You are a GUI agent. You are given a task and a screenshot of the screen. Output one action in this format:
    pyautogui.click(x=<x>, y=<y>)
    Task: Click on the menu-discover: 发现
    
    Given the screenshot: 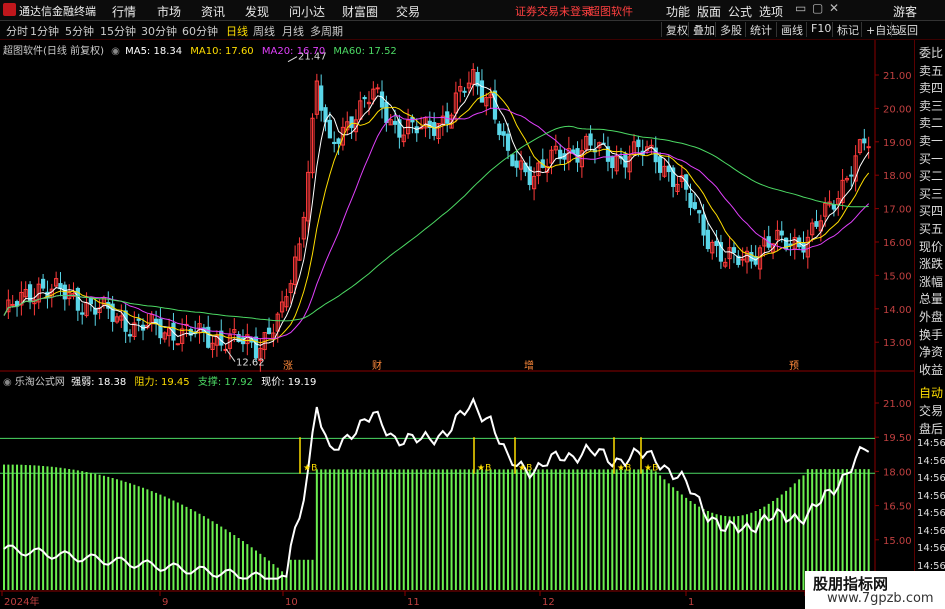 What is the action you would take?
    pyautogui.click(x=257, y=11)
    